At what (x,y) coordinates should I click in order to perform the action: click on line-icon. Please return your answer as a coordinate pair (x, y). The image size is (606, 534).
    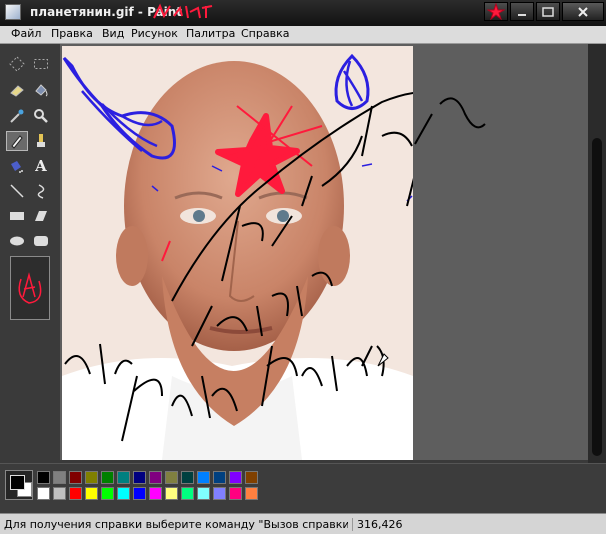
    Looking at the image, I should click on (17, 191).